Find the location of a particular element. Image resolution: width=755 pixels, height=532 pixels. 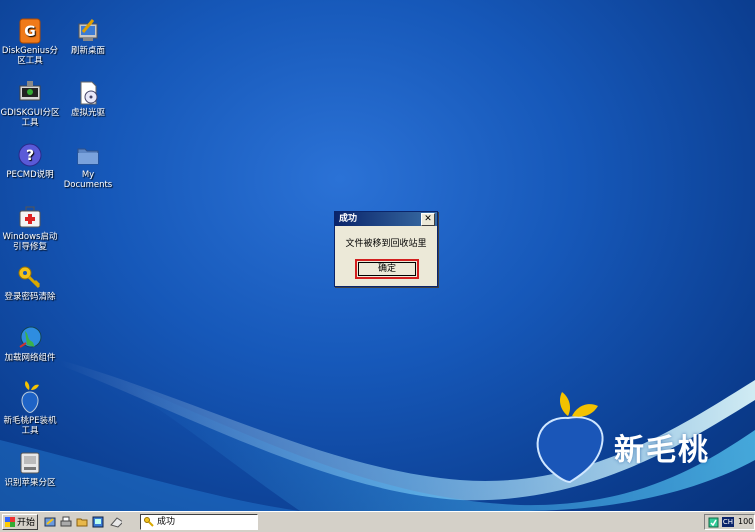

quicklaunch-tool-icon is located at coordinates (50, 522).